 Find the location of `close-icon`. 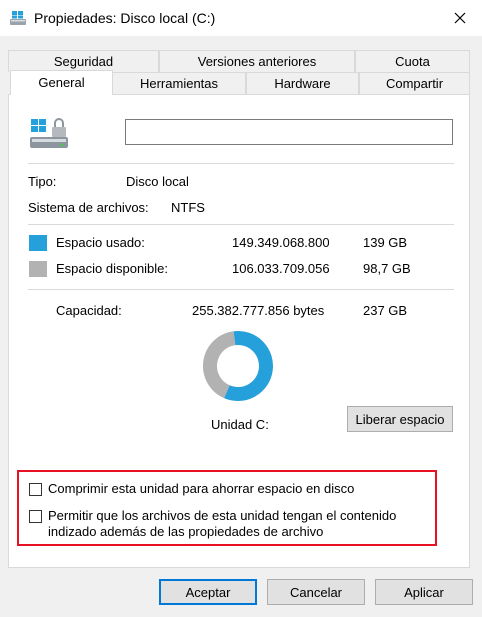

close-icon is located at coordinates (460, 18).